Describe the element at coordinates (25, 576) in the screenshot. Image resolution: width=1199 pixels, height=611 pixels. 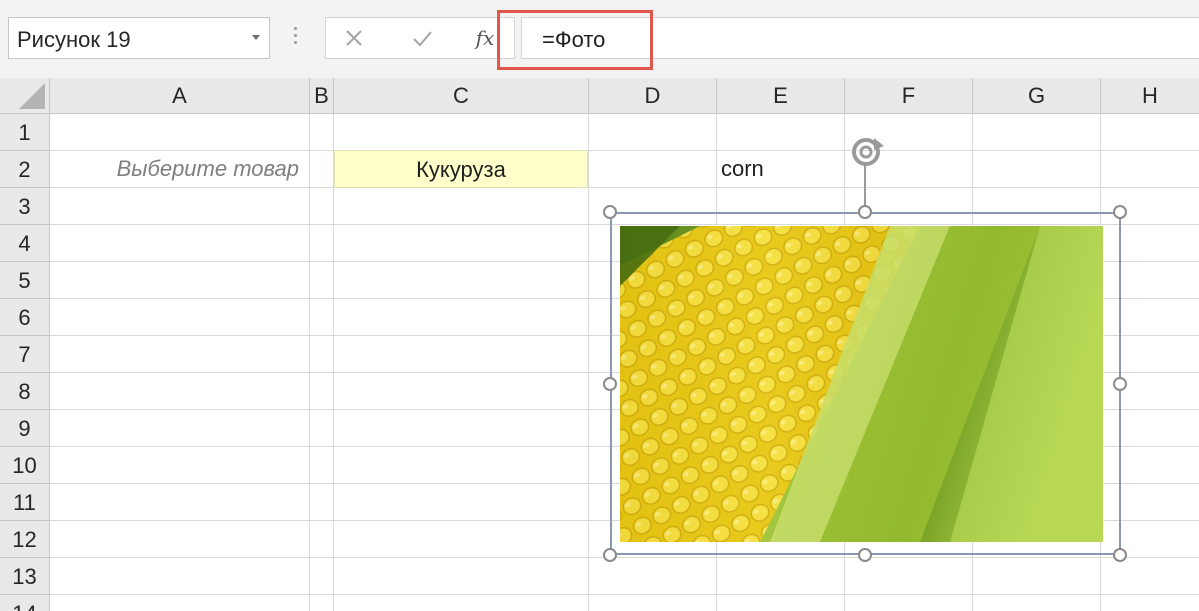
I see `row-header: 13` at that location.